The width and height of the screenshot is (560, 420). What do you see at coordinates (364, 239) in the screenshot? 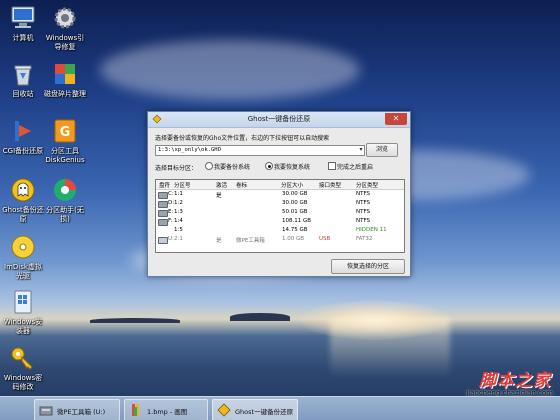
I see `cell-type: FAT32` at bounding box center [364, 239].